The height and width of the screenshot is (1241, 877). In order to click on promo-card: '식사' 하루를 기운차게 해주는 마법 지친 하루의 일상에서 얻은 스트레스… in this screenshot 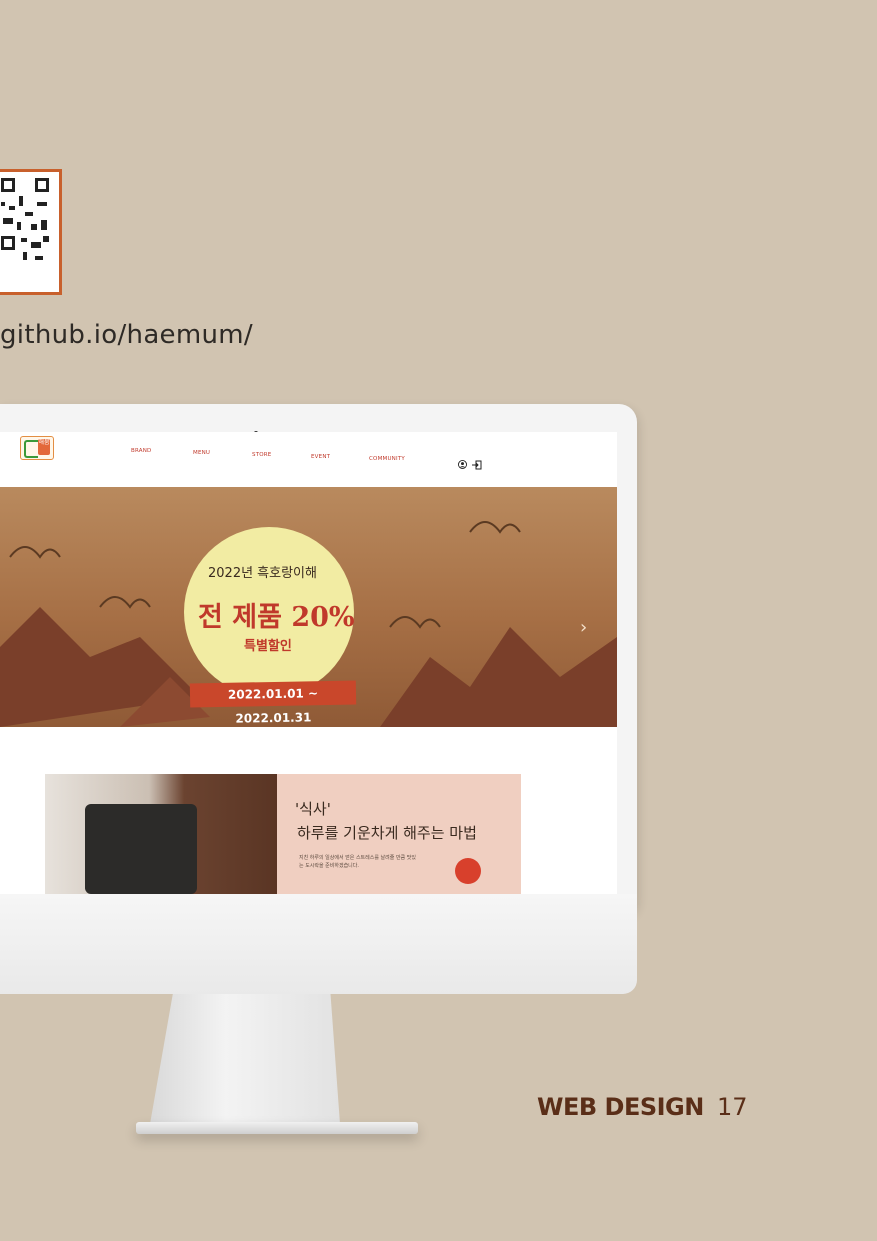, I will do `click(283, 834)`.